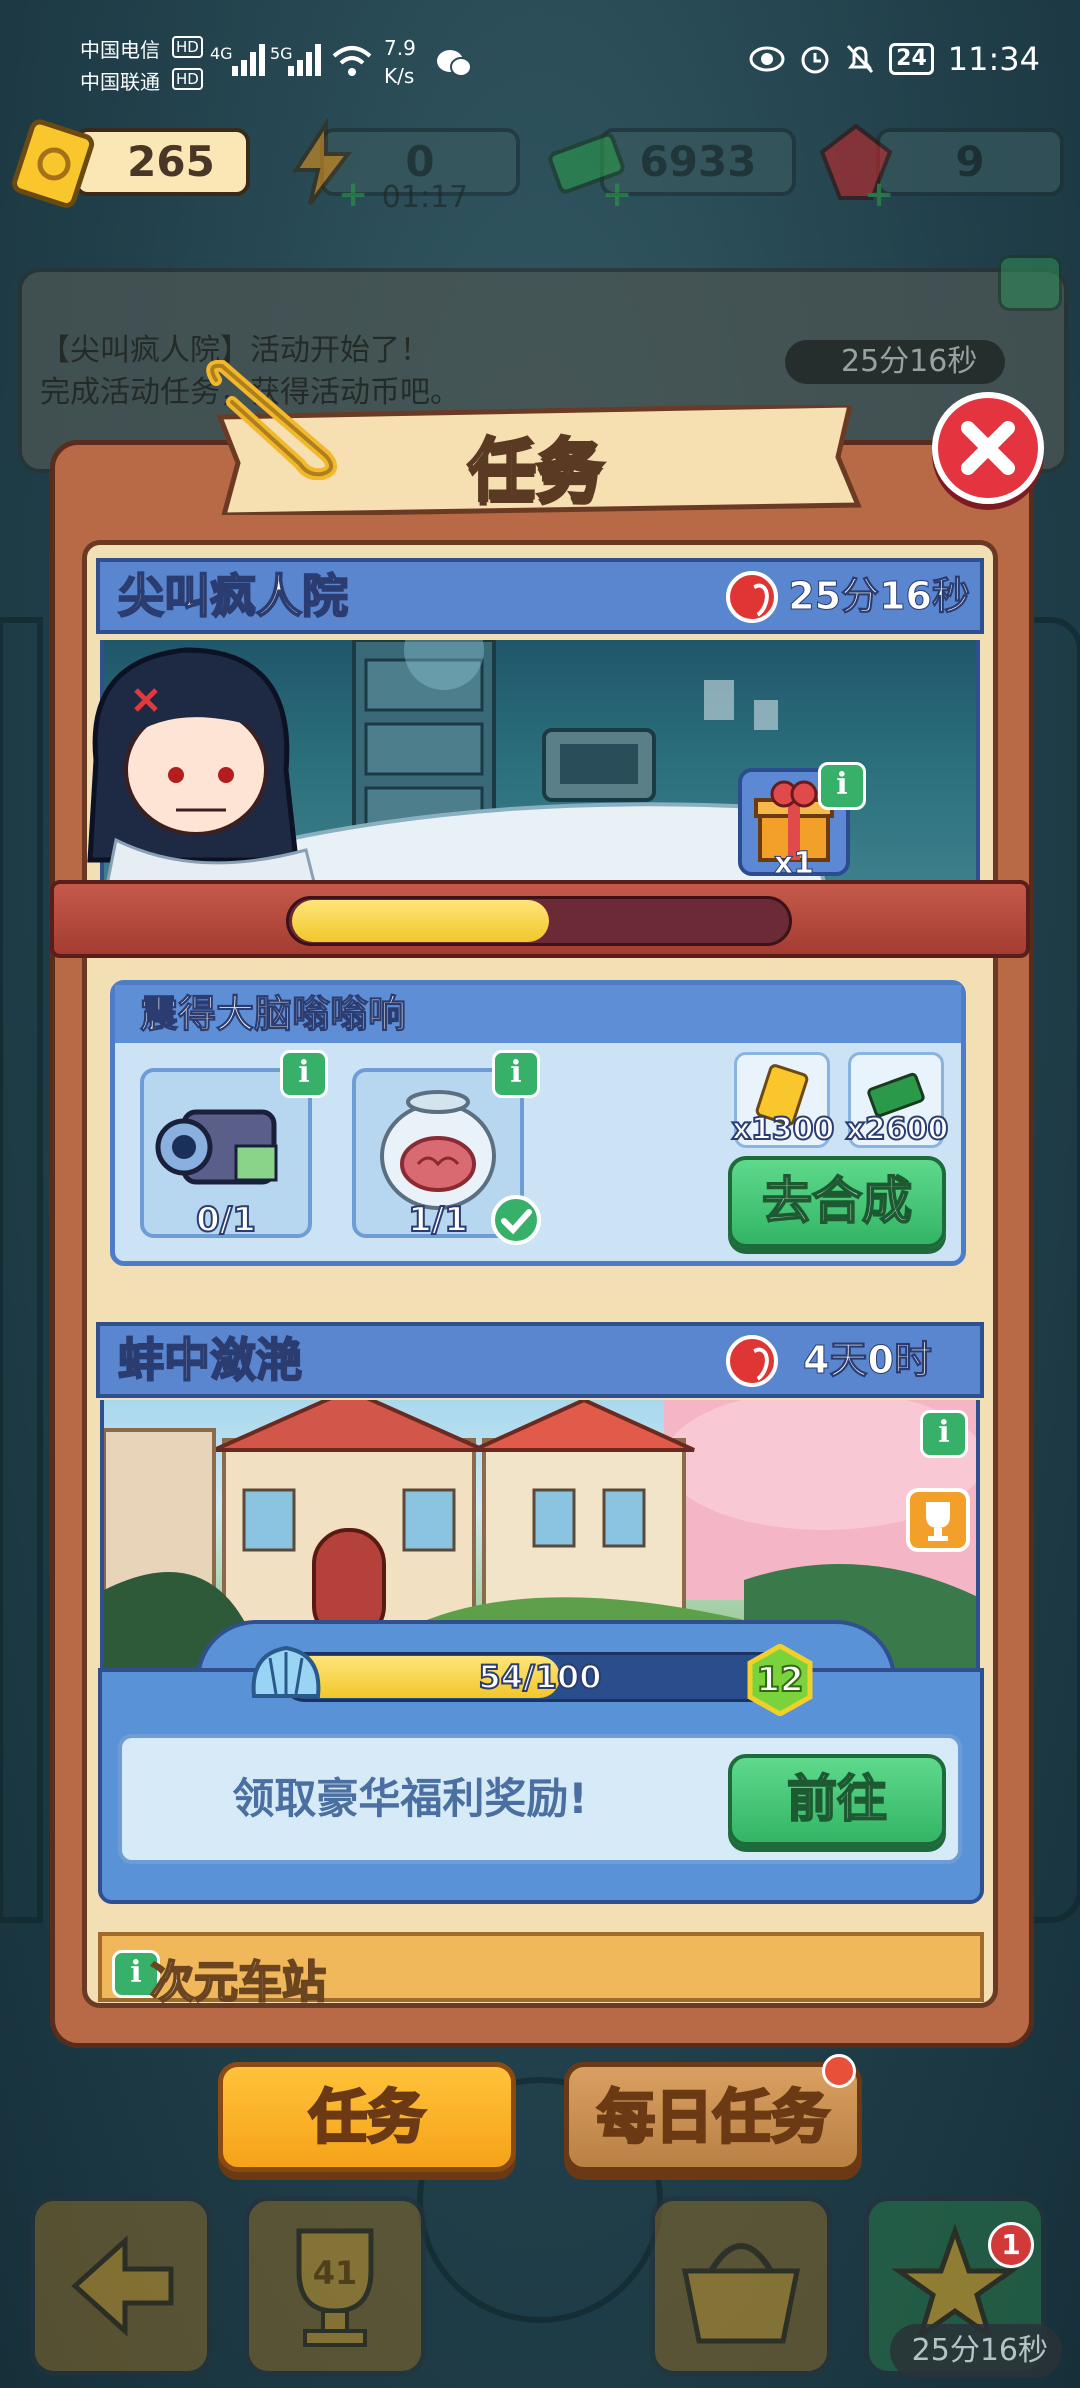 This screenshot has width=1080, height=2388. I want to click on trophy-icon, so click(938, 1521).